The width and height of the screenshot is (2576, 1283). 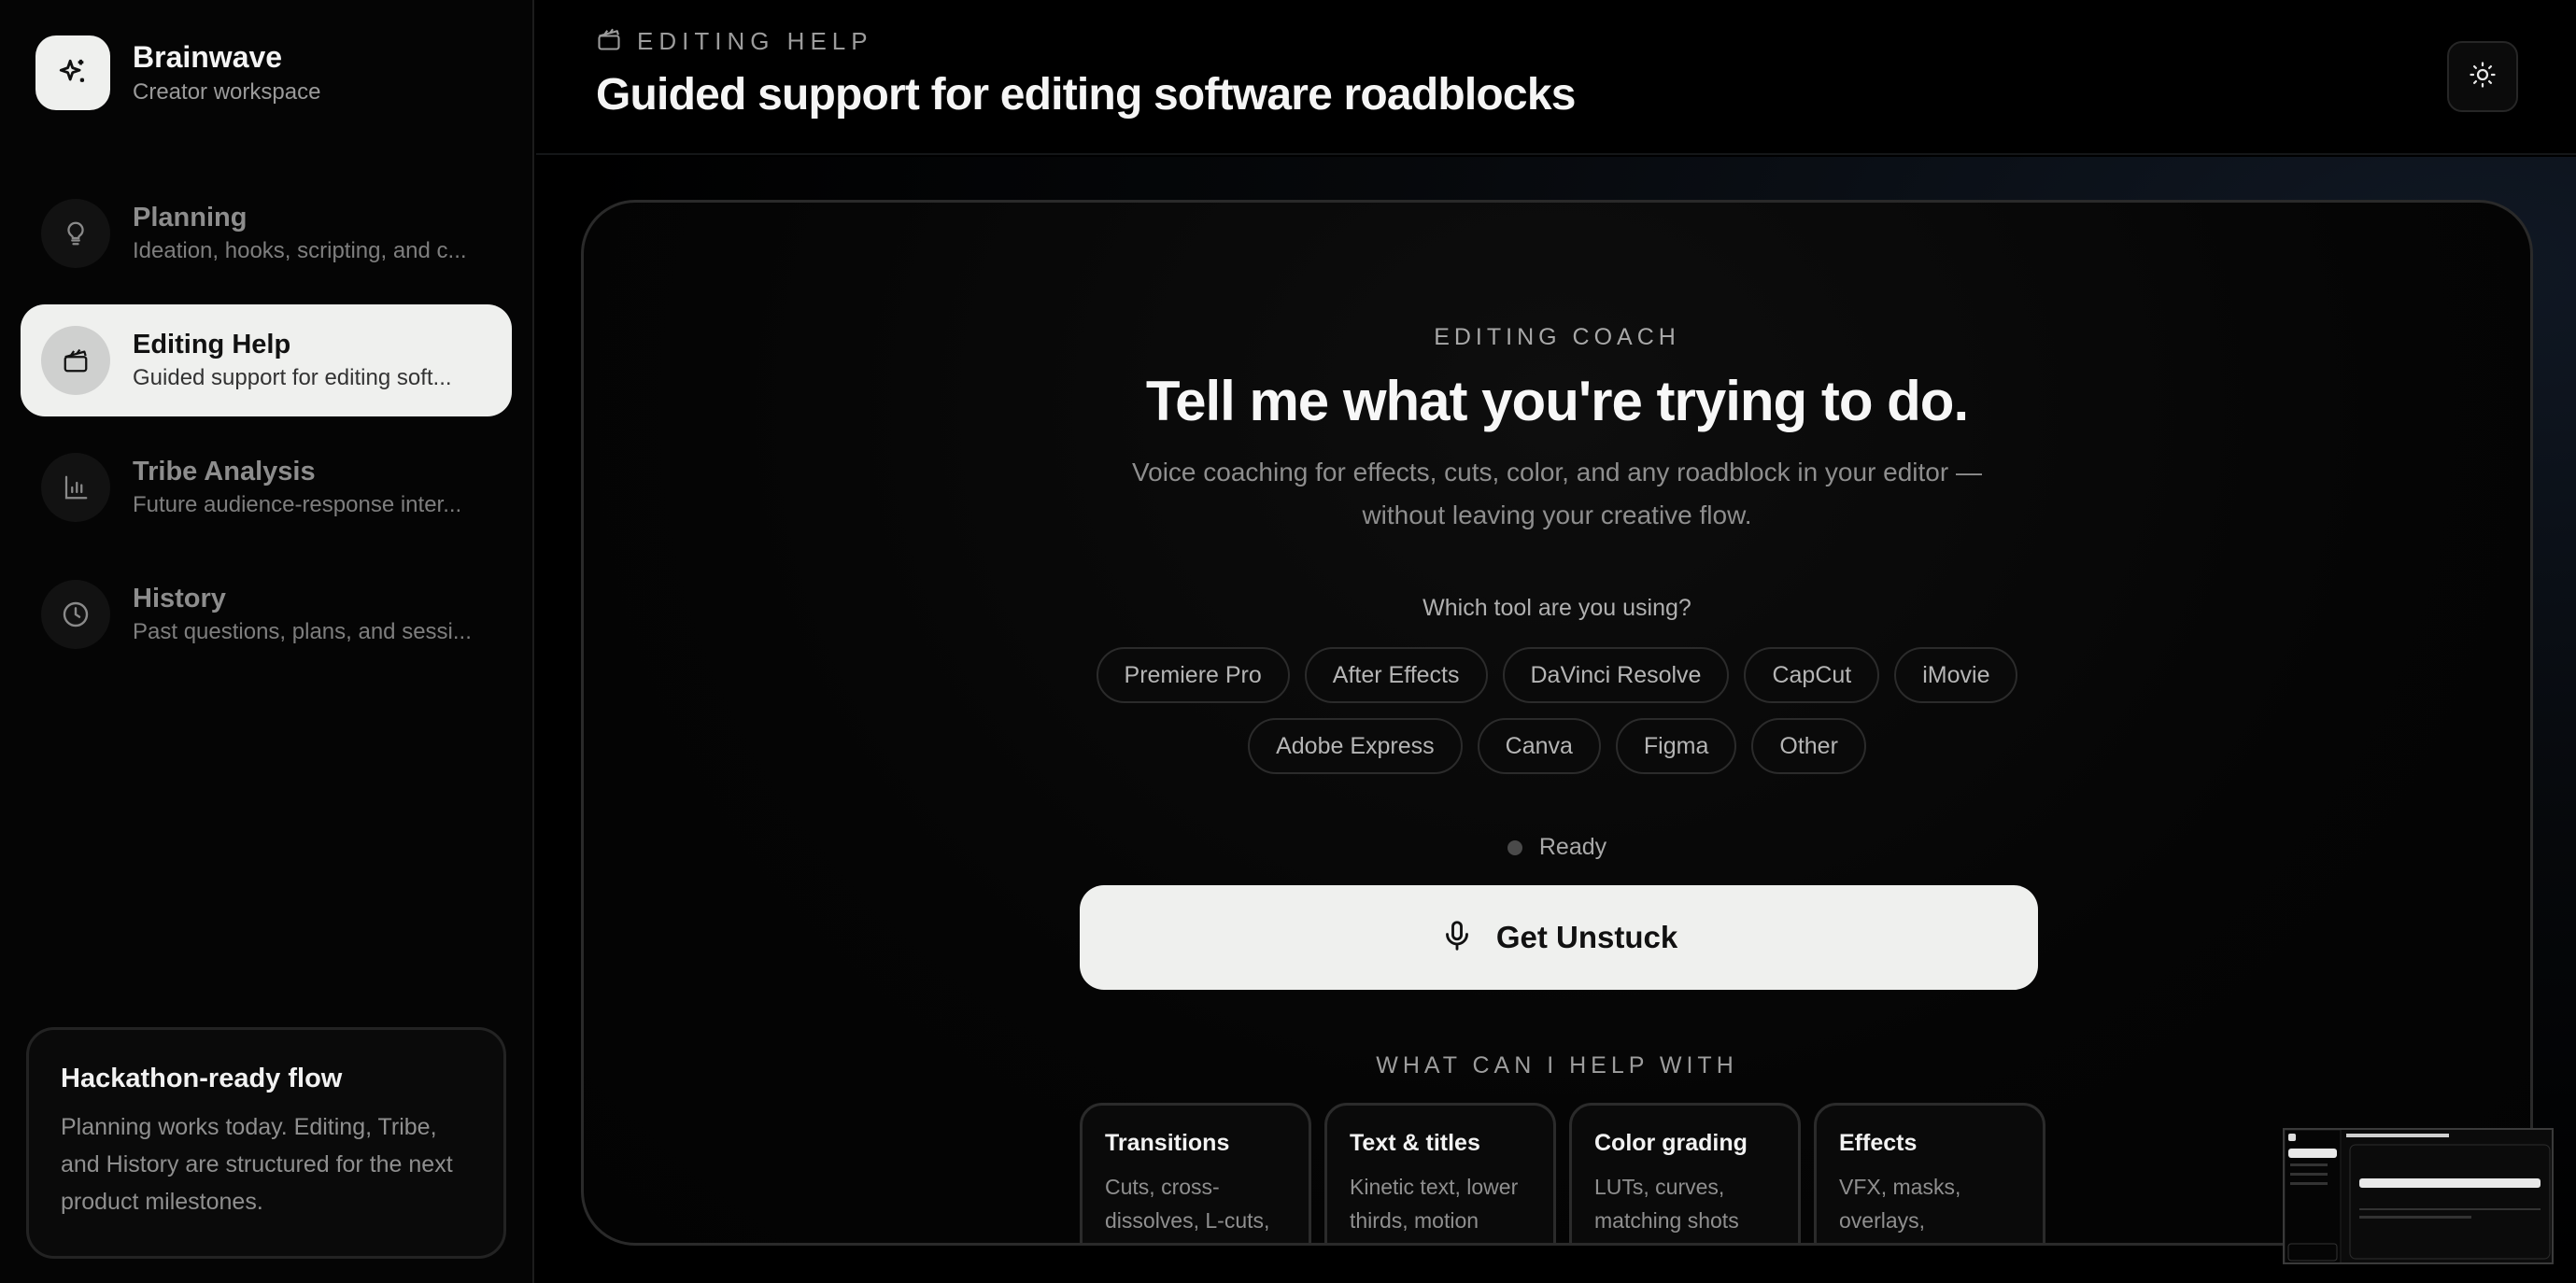 What do you see at coordinates (1396, 675) in the screenshot?
I see `tool-chip-after-effects: After Effects` at bounding box center [1396, 675].